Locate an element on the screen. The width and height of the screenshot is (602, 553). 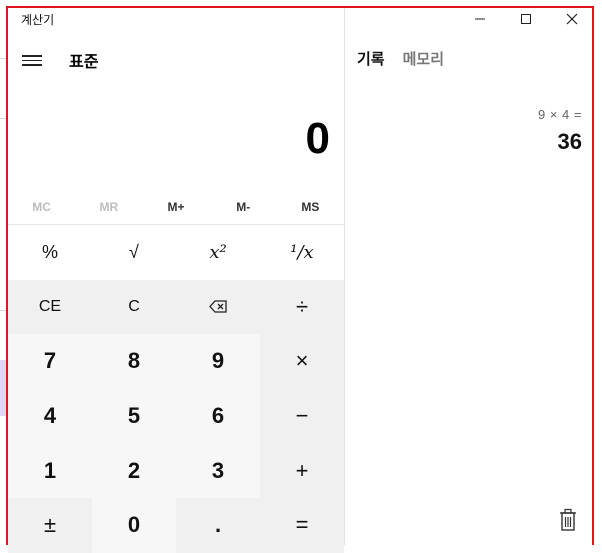
keypad-row-bottom: ± 0 . = is located at coordinates (176, 525).